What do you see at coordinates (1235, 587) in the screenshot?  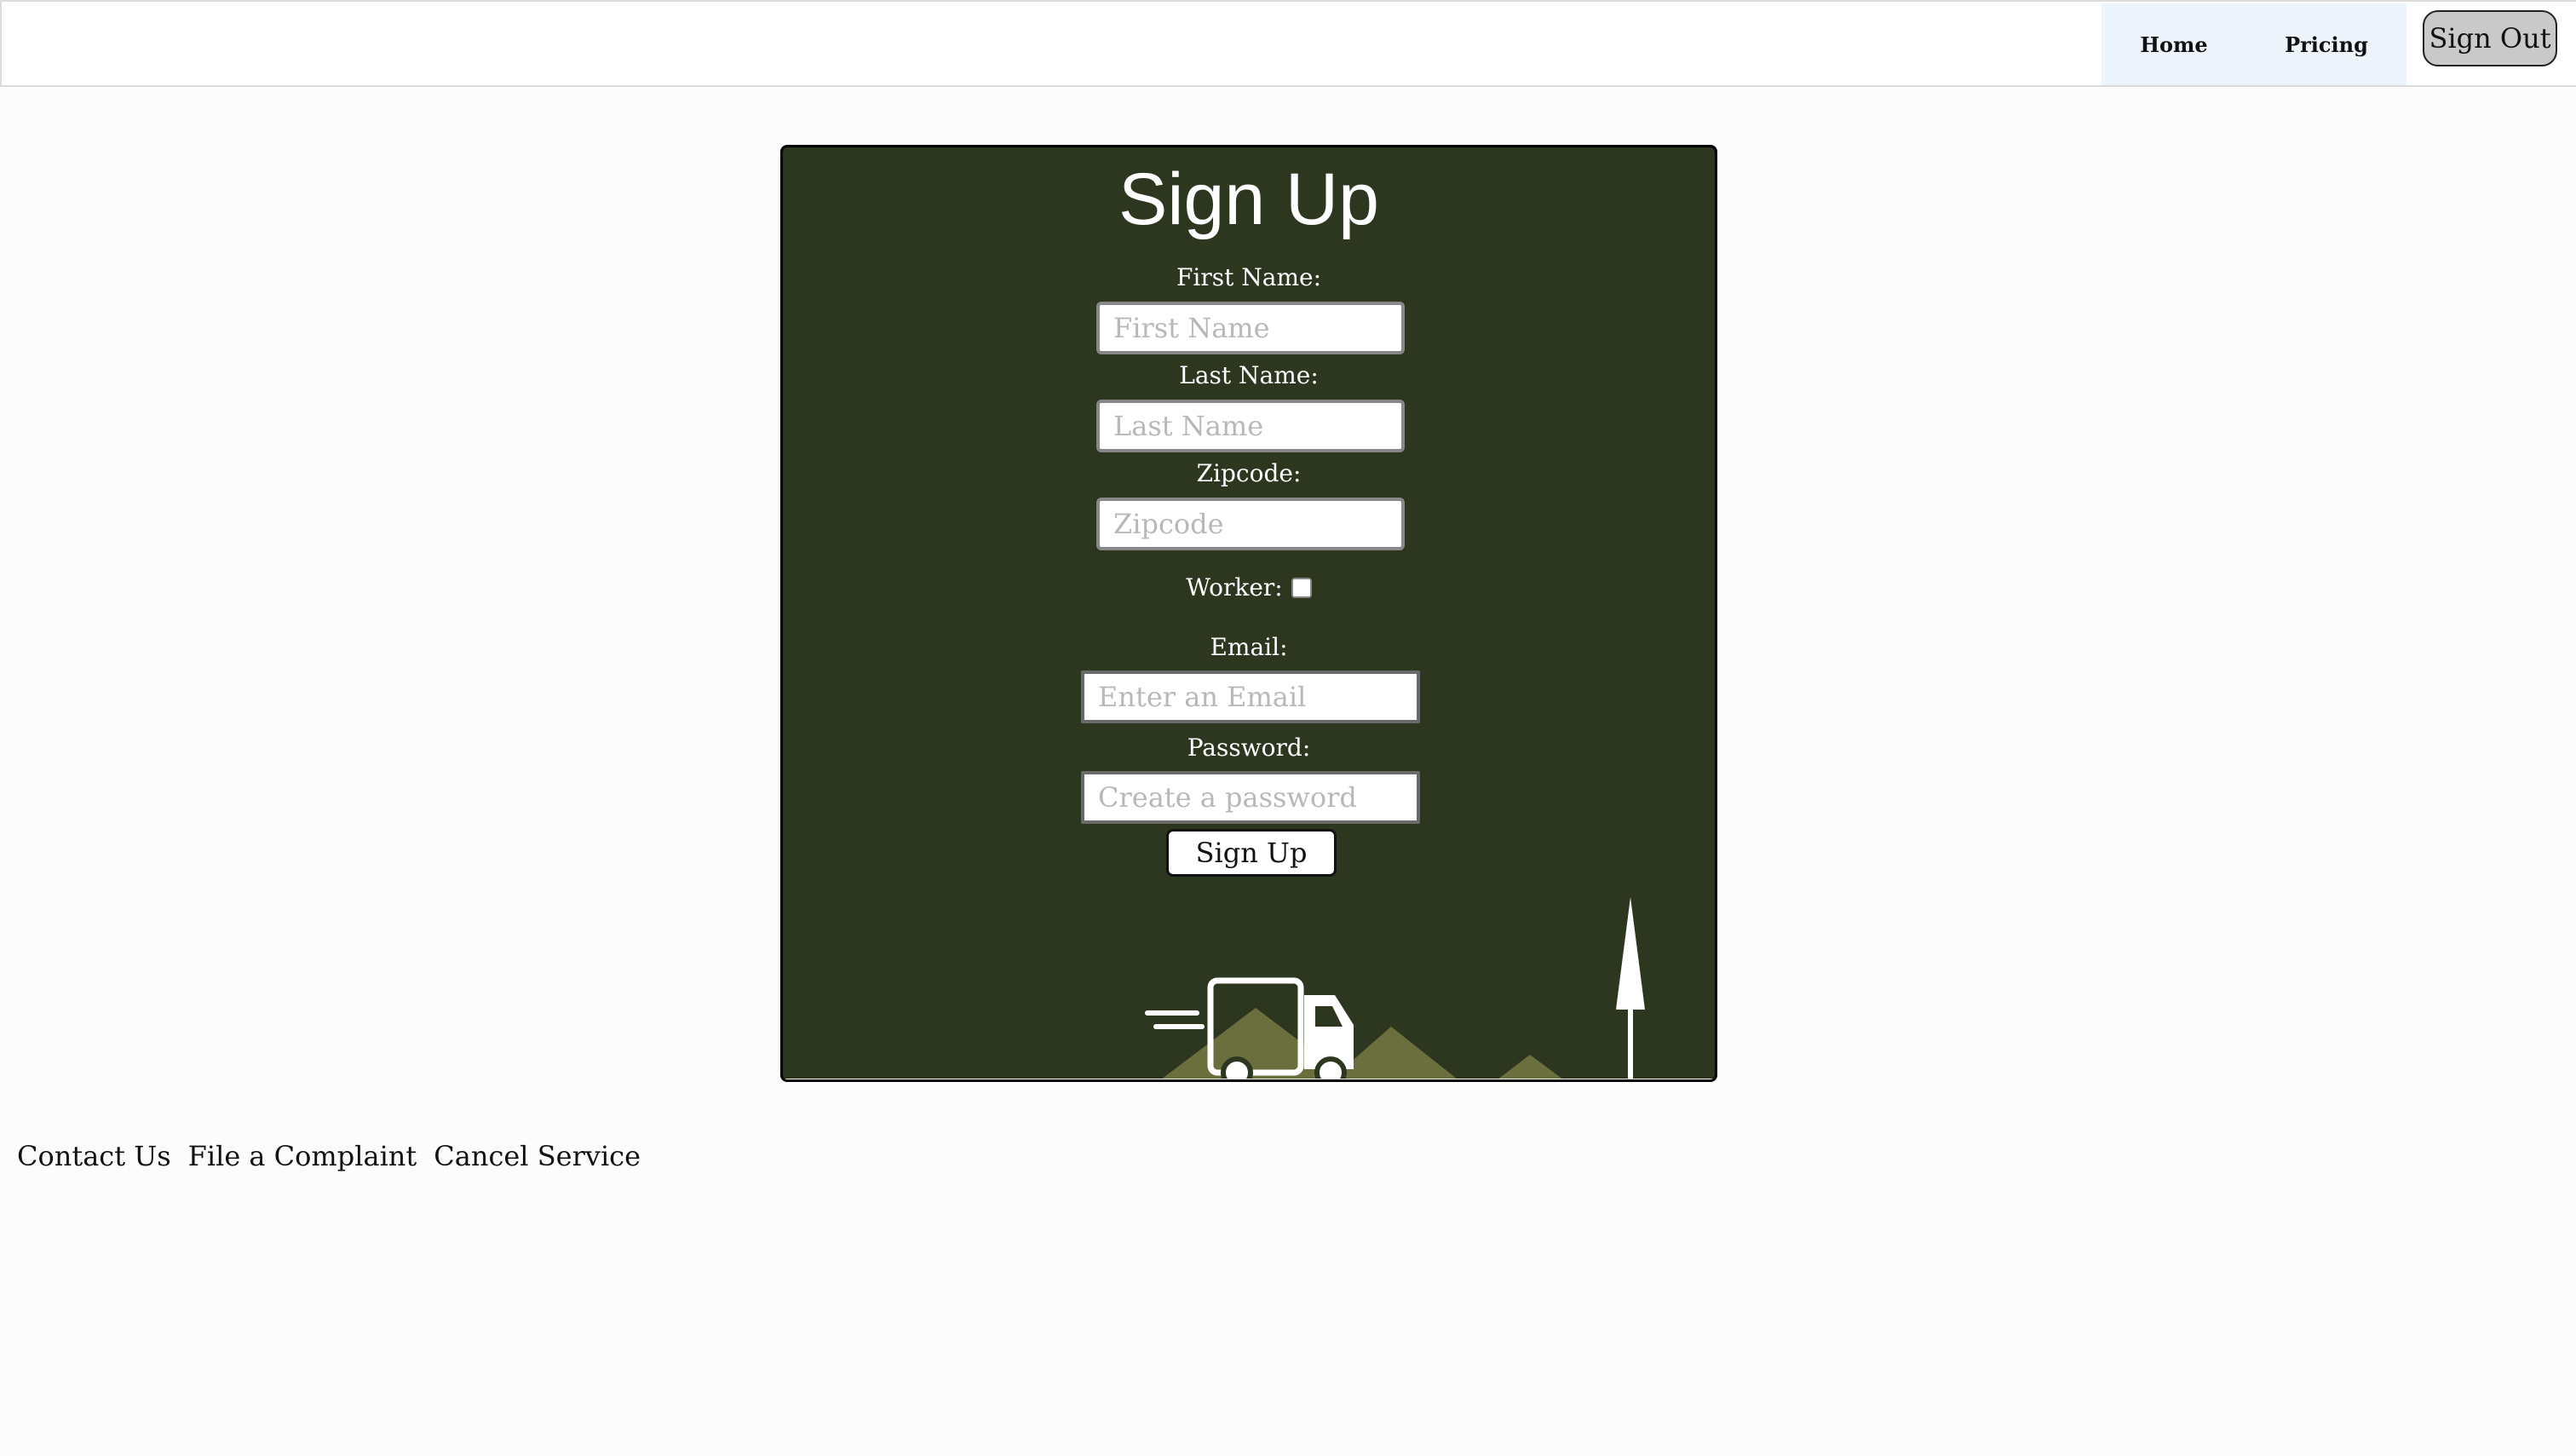 I see `worker-label: Worker:` at bounding box center [1235, 587].